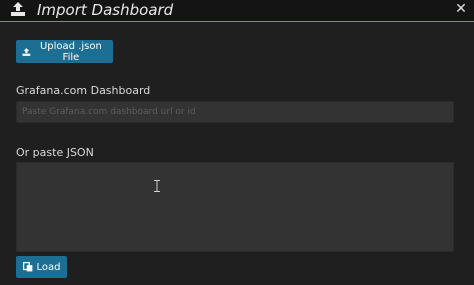 The image size is (474, 285). I want to click on load-button: Load, so click(41, 267).